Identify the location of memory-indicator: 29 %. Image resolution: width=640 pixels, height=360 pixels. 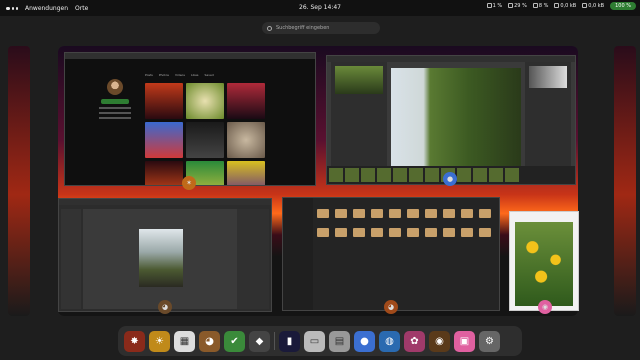
(517, 6).